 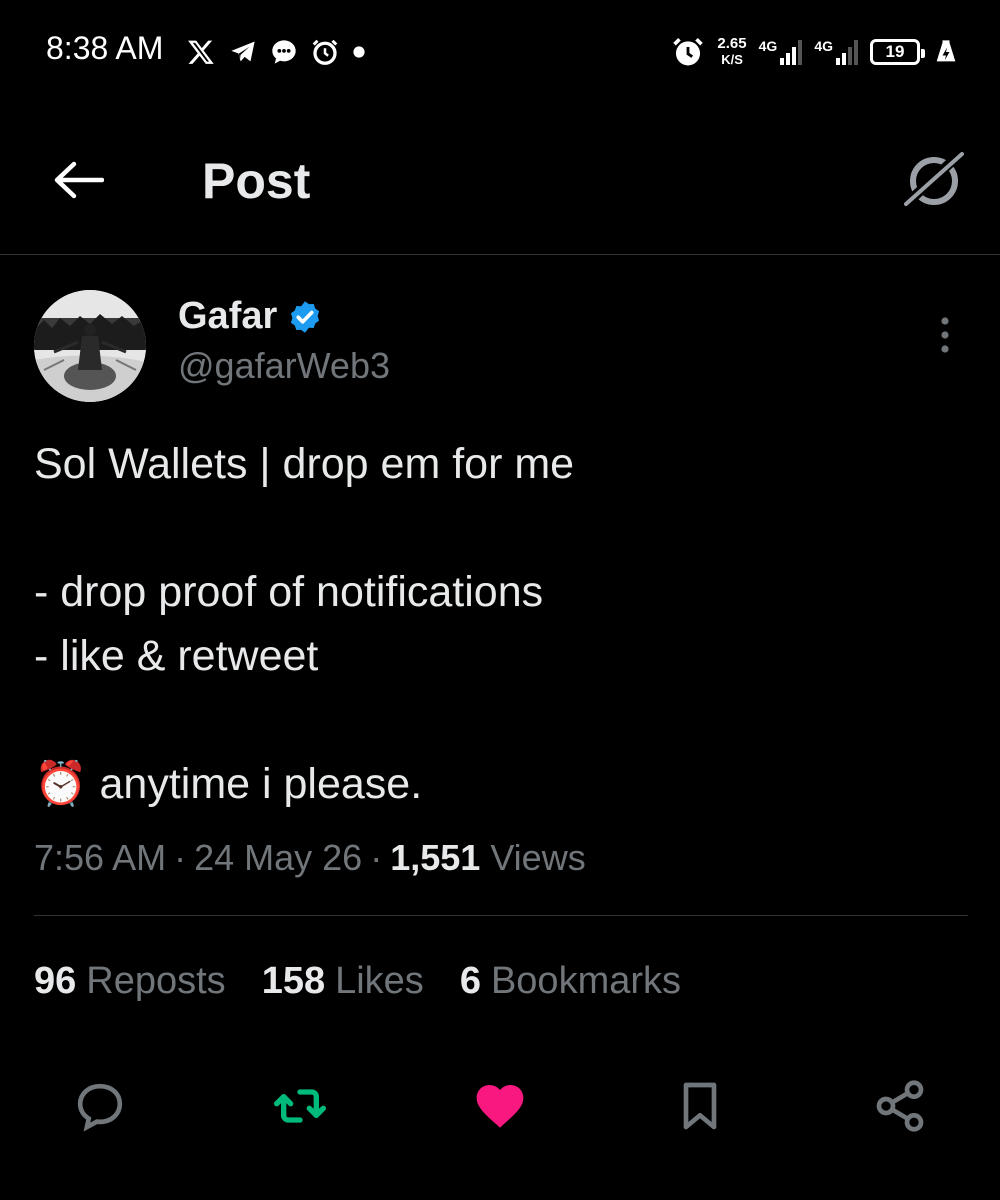 I want to click on views-count: 1,551, so click(x=435, y=857).